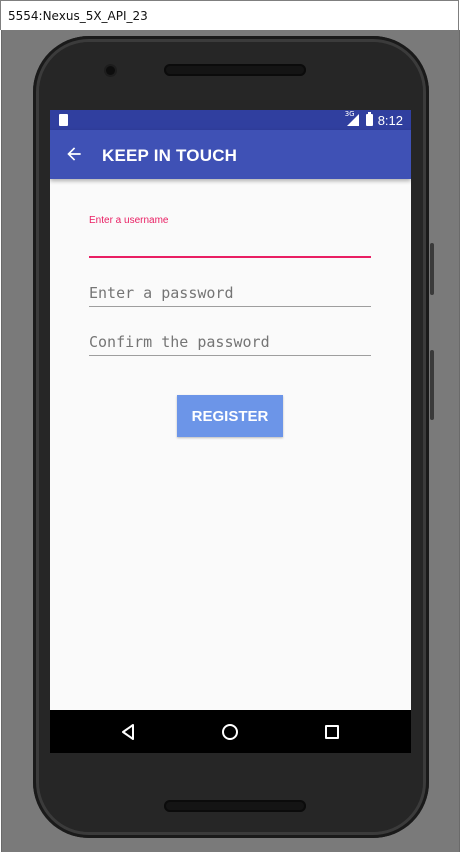 Image resolution: width=461 pixels, height=852 pixels. What do you see at coordinates (230, 416) in the screenshot?
I see `register-button: REGISTER` at bounding box center [230, 416].